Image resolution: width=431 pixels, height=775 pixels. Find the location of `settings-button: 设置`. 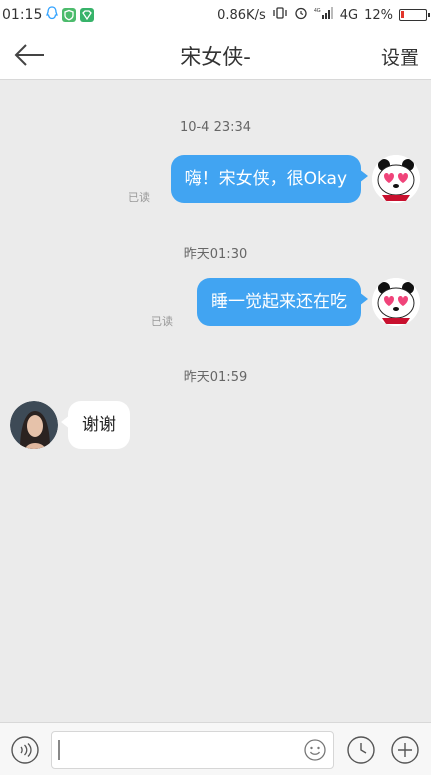

settings-button: 设置 is located at coordinates (400, 56).